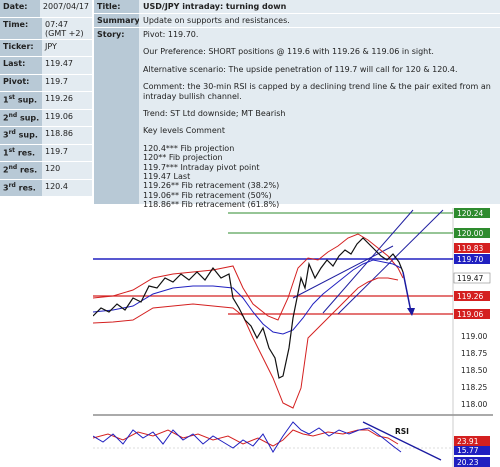 Image resolution: width=500 pixels, height=467 pixels. What do you see at coordinates (67, 187) in the screenshot?
I see `resistance-3-value: 120.4` at bounding box center [67, 187].